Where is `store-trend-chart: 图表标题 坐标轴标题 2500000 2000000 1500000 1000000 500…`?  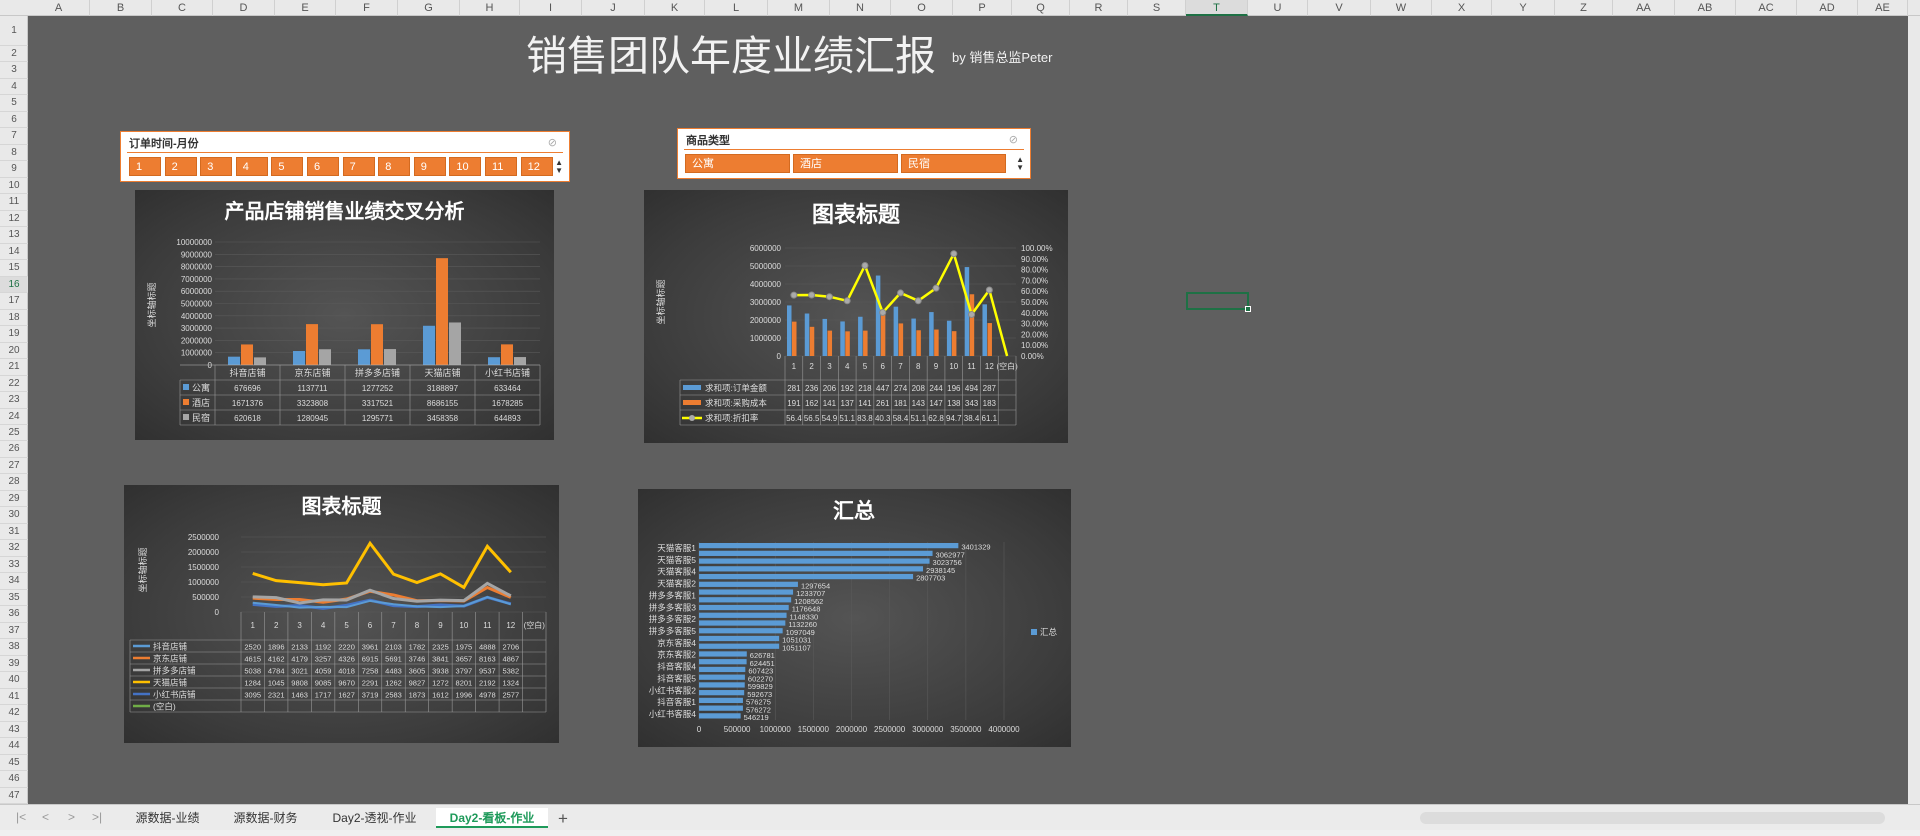 store-trend-chart: 图表标题 坐标轴标题 2500000 2000000 1500000 1000000 500… is located at coordinates (341, 614).